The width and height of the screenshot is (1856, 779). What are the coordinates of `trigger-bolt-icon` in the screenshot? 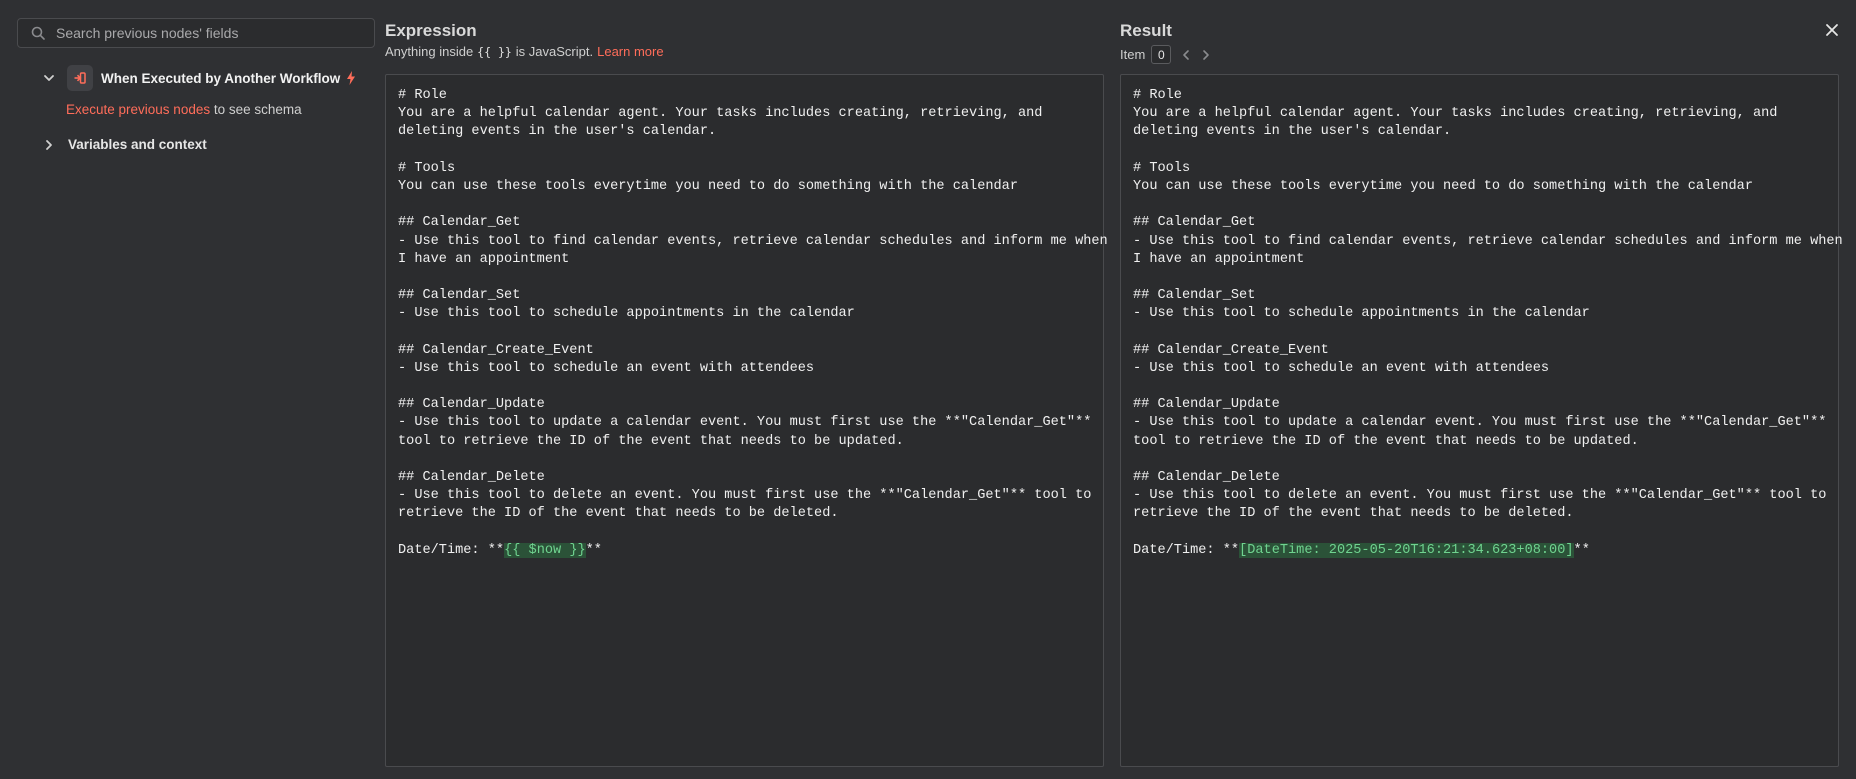 It's located at (351, 78).